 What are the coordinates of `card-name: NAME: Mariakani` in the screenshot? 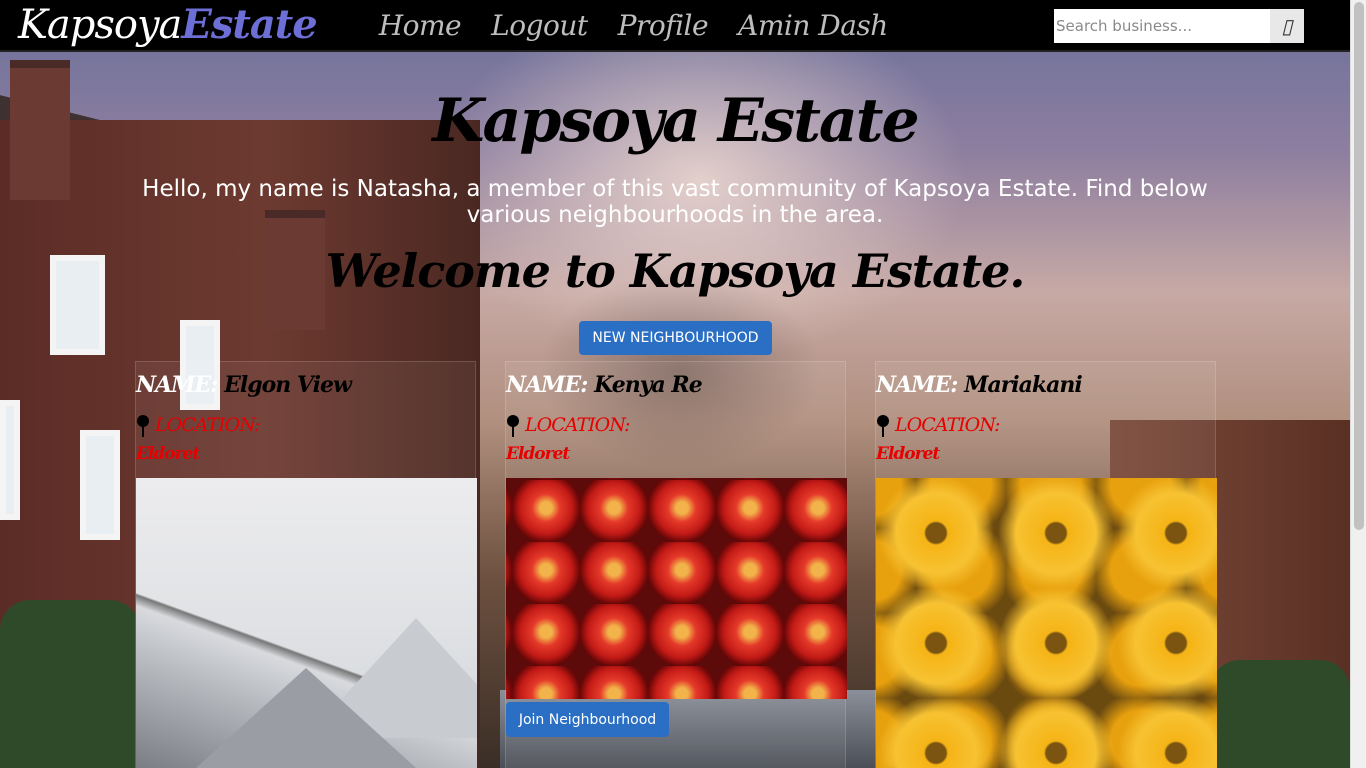 It's located at (979, 385).